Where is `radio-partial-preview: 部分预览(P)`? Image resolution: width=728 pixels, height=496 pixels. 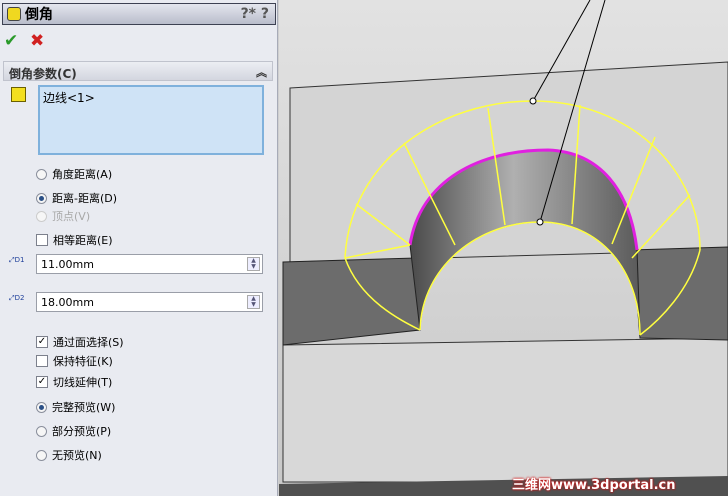
radio-partial-preview: 部分预览(P) is located at coordinates (73, 431).